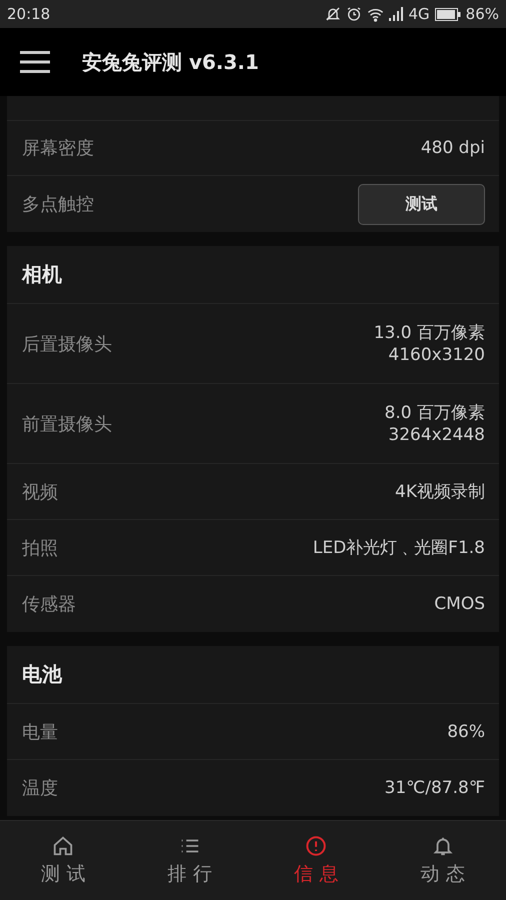 The image size is (506, 900). Describe the element at coordinates (421, 204) in the screenshot. I see `test-button: 测试` at that location.